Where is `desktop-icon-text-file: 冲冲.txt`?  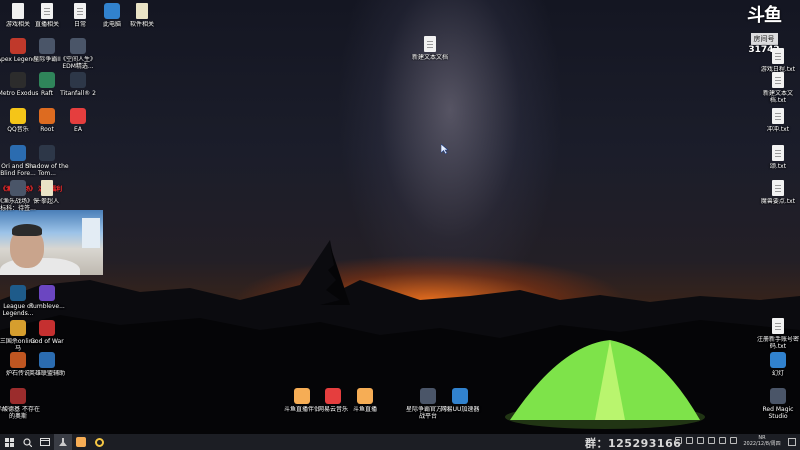 desktop-icon-text-file: 冲冲.txt is located at coordinates (778, 120).